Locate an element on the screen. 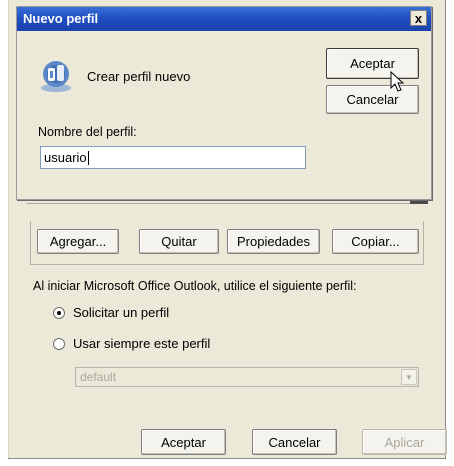  profile-list-bottom-edge is located at coordinates (227, 203).